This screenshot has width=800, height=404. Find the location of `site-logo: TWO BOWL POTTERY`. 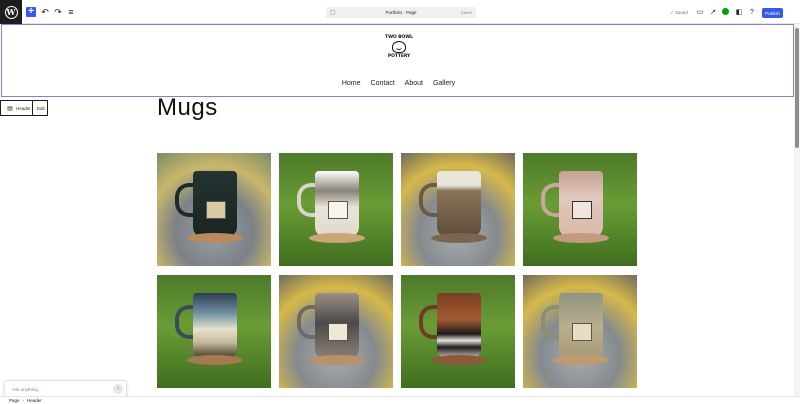

site-logo: TWO BOWL POTTERY is located at coordinates (399, 51).